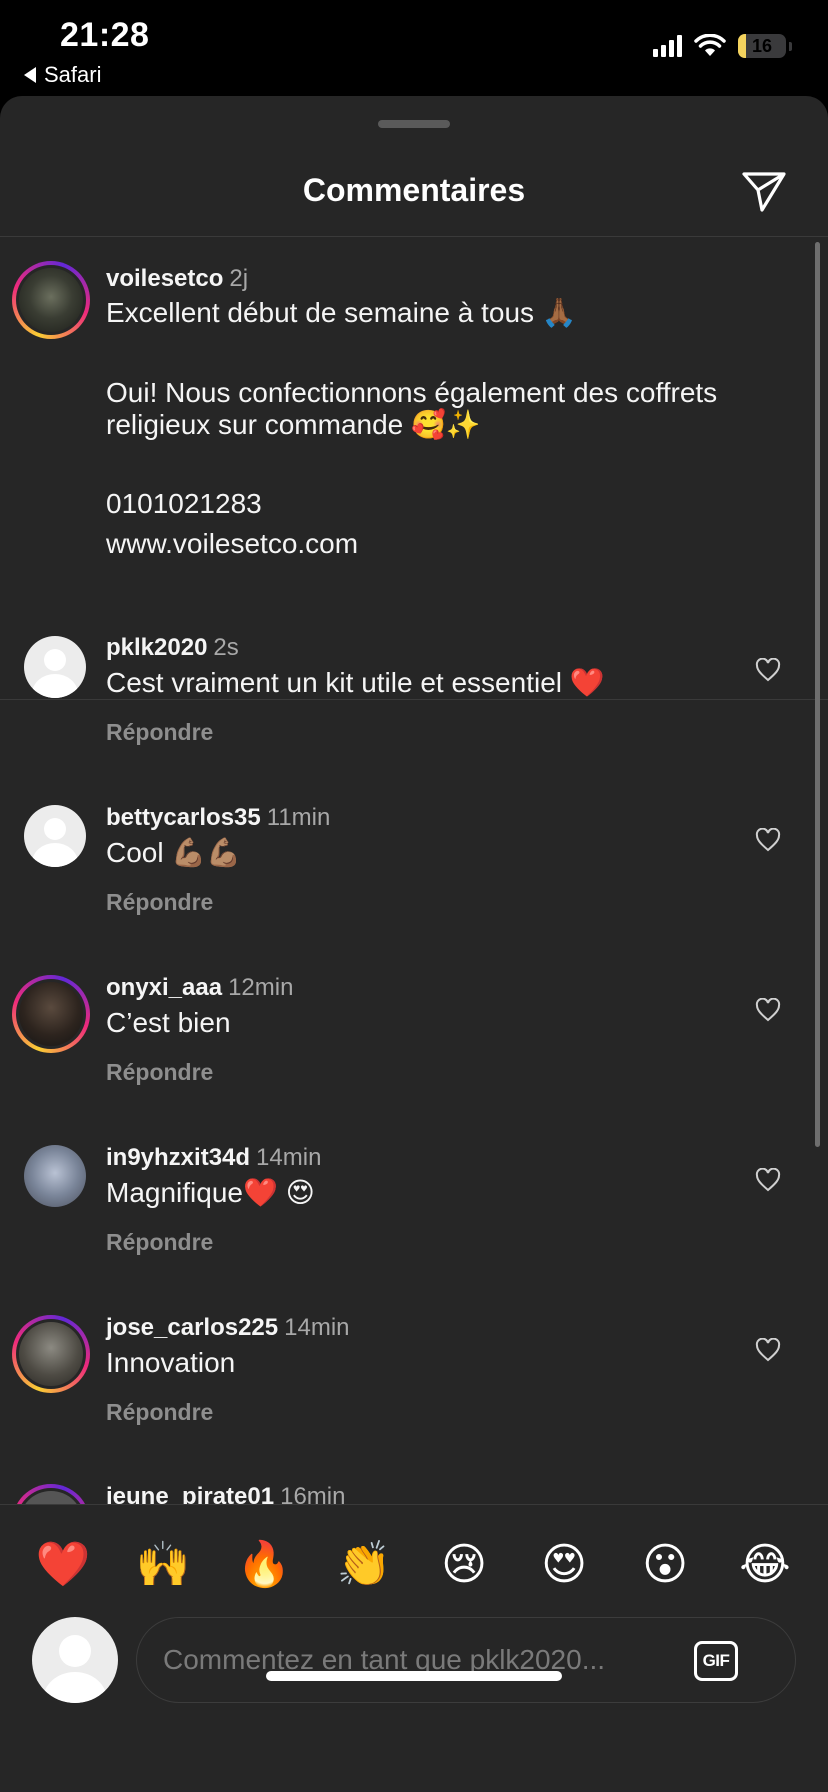  What do you see at coordinates (174, 852) in the screenshot?
I see `comment-text: Cool 💪🏽💪🏽` at bounding box center [174, 852].